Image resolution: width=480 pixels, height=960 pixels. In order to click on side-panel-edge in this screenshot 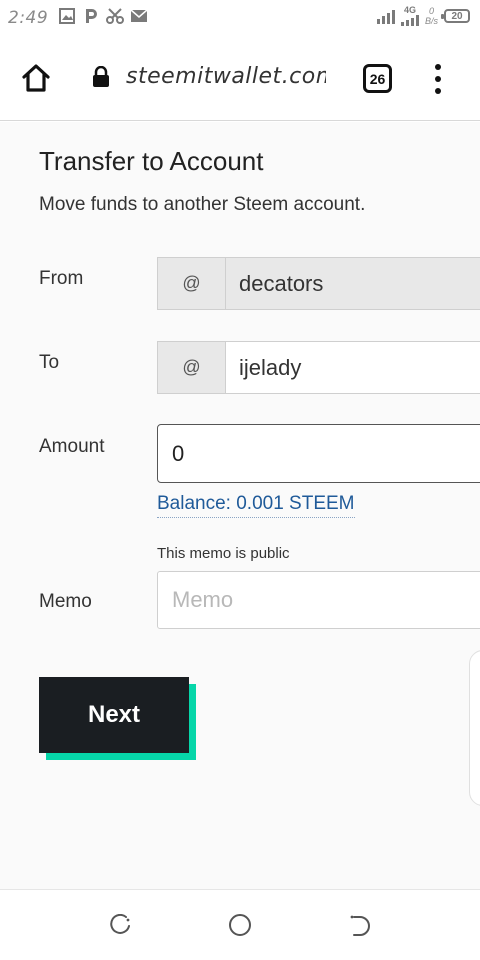, I will do `click(474, 728)`.